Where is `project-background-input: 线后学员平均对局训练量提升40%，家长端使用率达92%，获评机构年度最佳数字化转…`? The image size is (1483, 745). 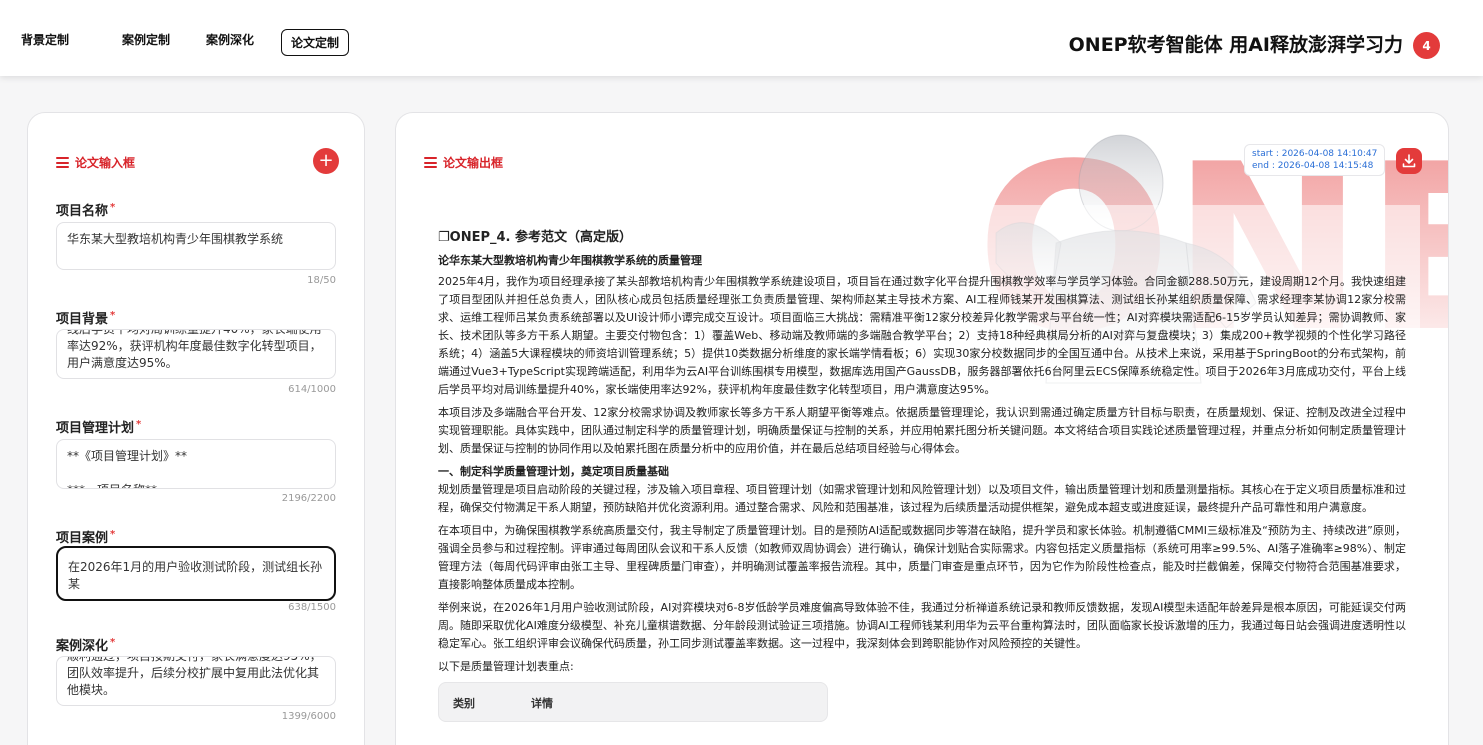 project-background-input: 线后学员平均对局训练量提升40%，家长端使用率达92%，获评机构年度最佳数字化转… is located at coordinates (196, 354).